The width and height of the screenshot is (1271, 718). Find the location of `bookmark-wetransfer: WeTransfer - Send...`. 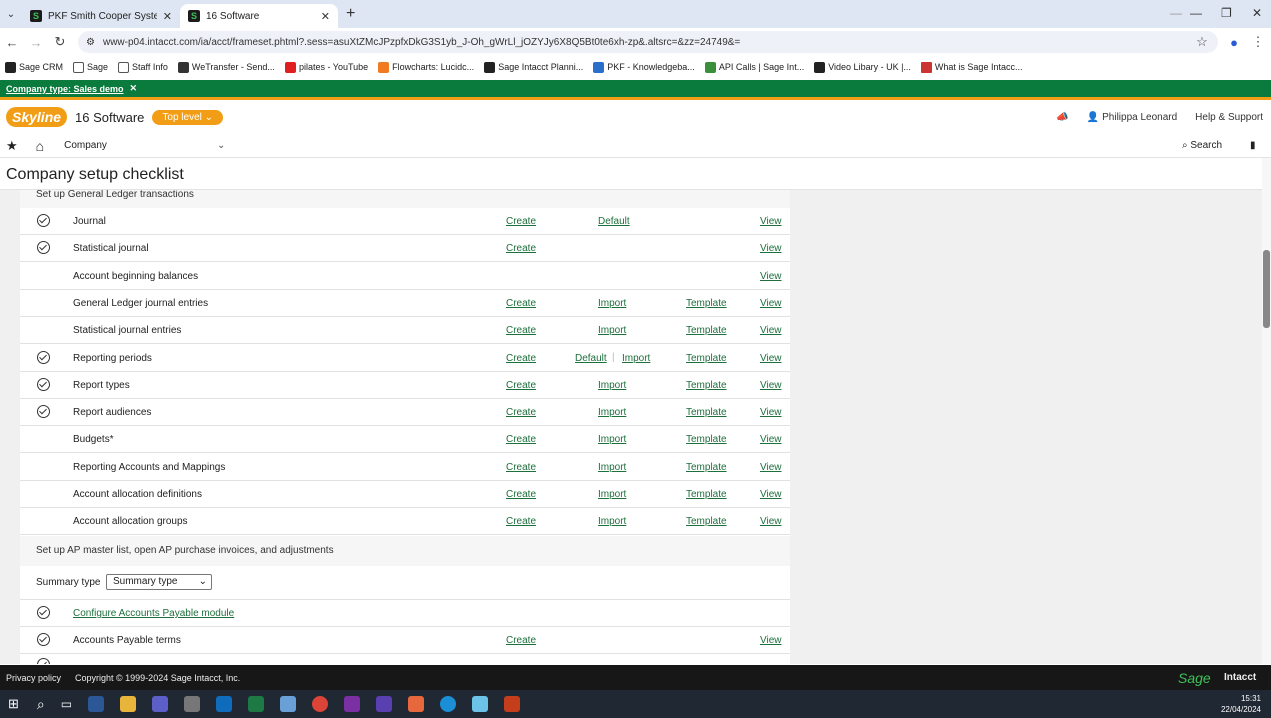

bookmark-wetransfer: WeTransfer - Send... is located at coordinates (226, 67).